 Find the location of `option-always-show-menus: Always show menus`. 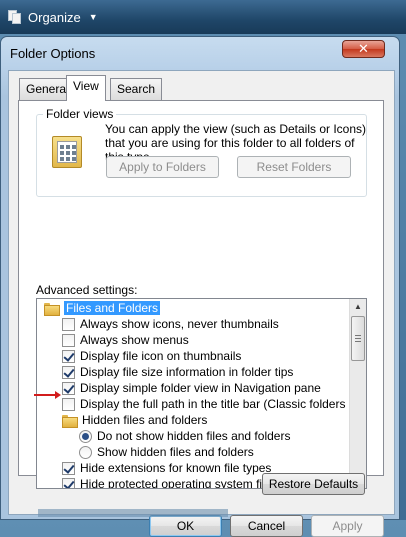

option-always-show-menus: Always show menus is located at coordinates (125, 340).